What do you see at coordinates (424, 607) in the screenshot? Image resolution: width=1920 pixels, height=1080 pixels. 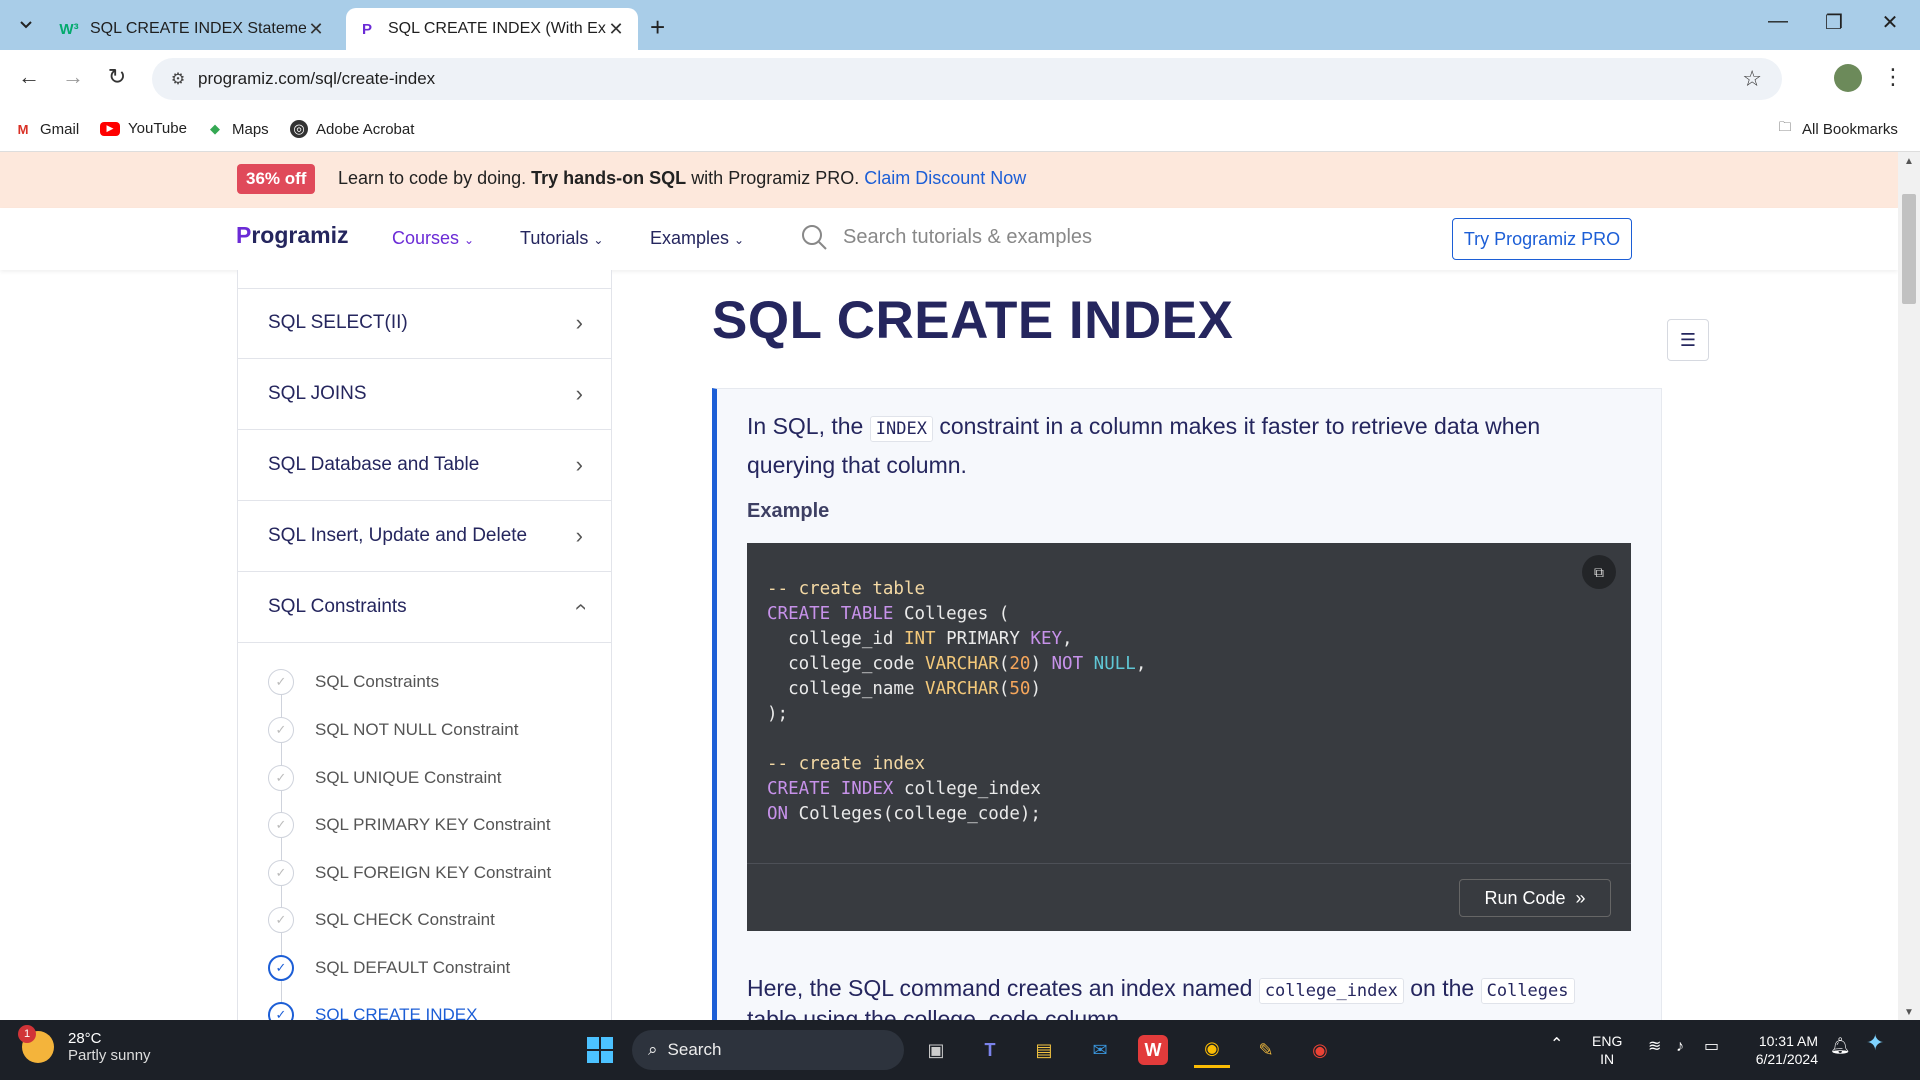 I see `sidebar-section-constraints: SQL Constraints ›` at bounding box center [424, 607].